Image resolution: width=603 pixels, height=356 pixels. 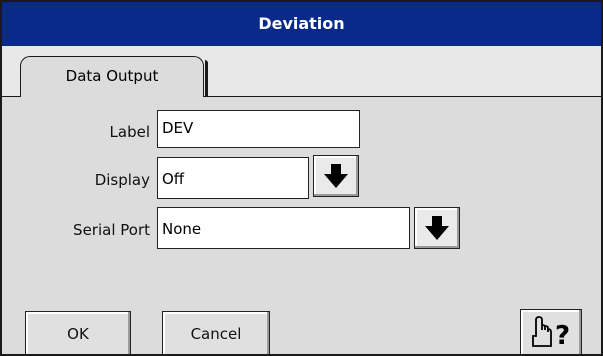 What do you see at coordinates (112, 77) in the screenshot?
I see `tab-data-output: Data Output` at bounding box center [112, 77].